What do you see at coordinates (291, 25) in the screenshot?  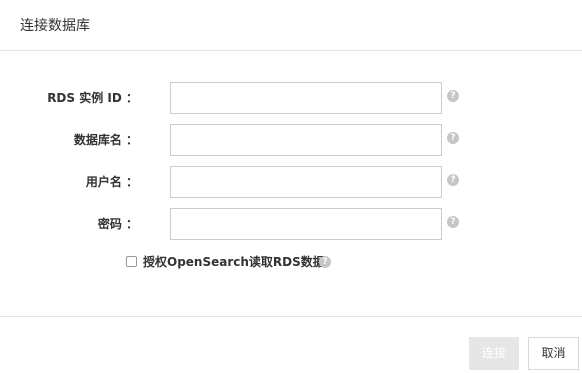 I see `dialog-header: 连接数据库` at bounding box center [291, 25].